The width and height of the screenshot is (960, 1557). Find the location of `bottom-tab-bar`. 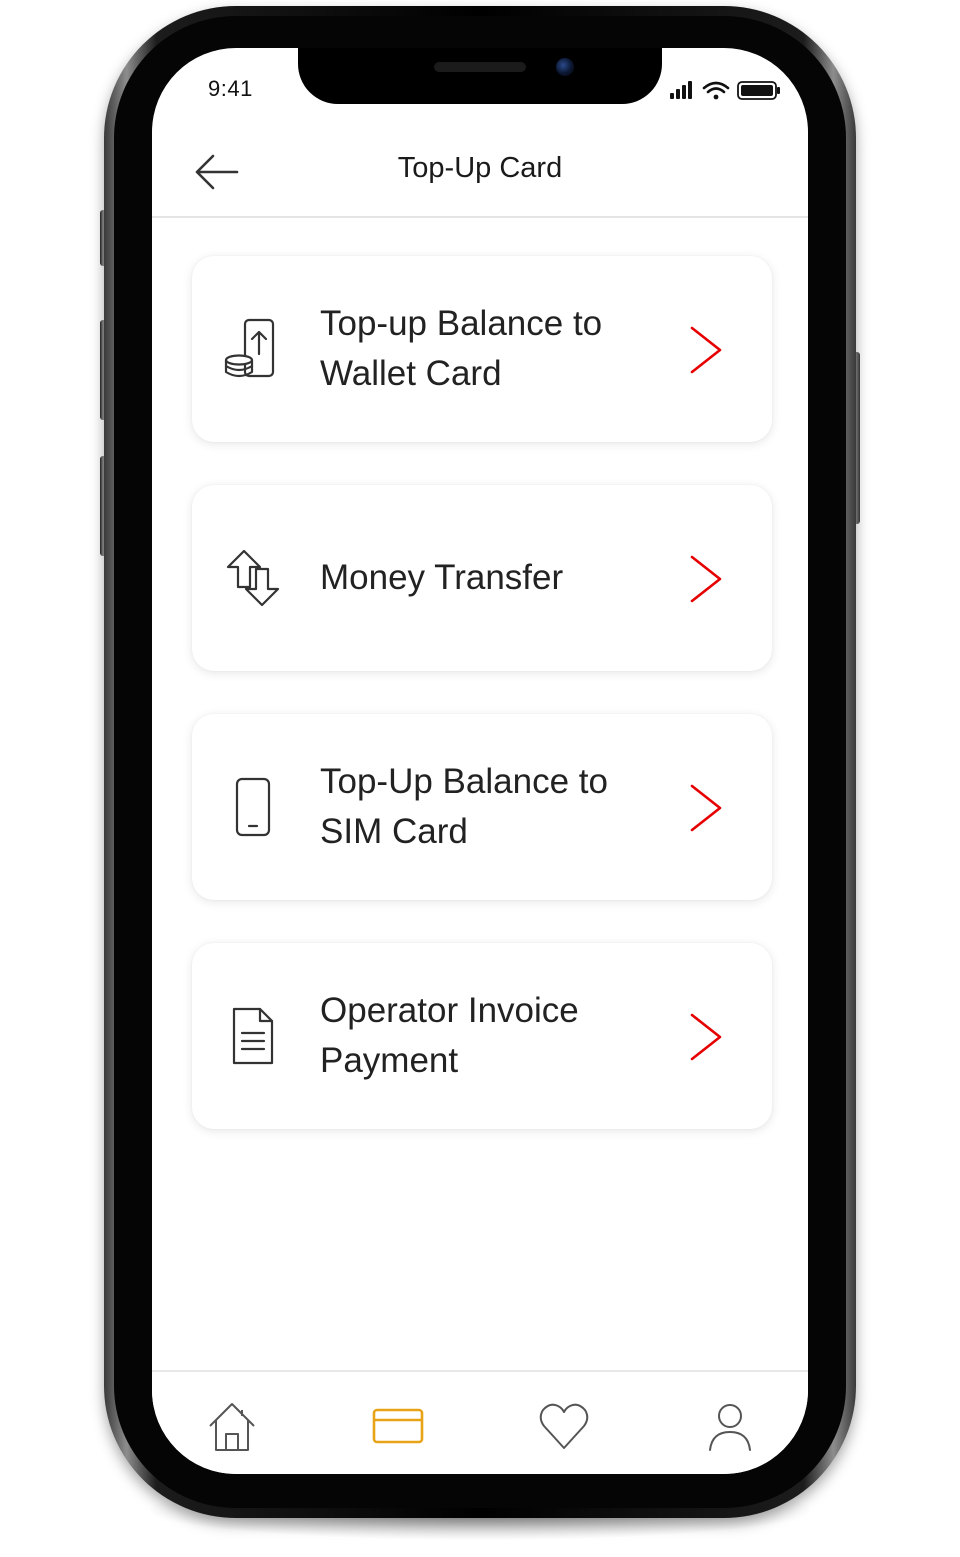

bottom-tab-bar is located at coordinates (480, 1422).